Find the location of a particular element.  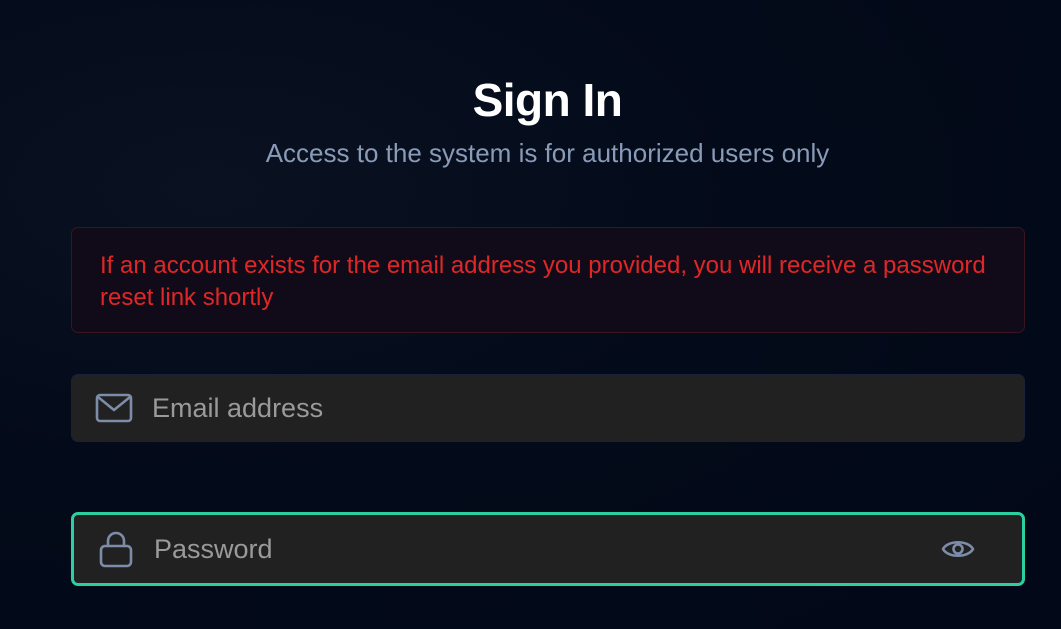

password-input is located at coordinates (544, 549).